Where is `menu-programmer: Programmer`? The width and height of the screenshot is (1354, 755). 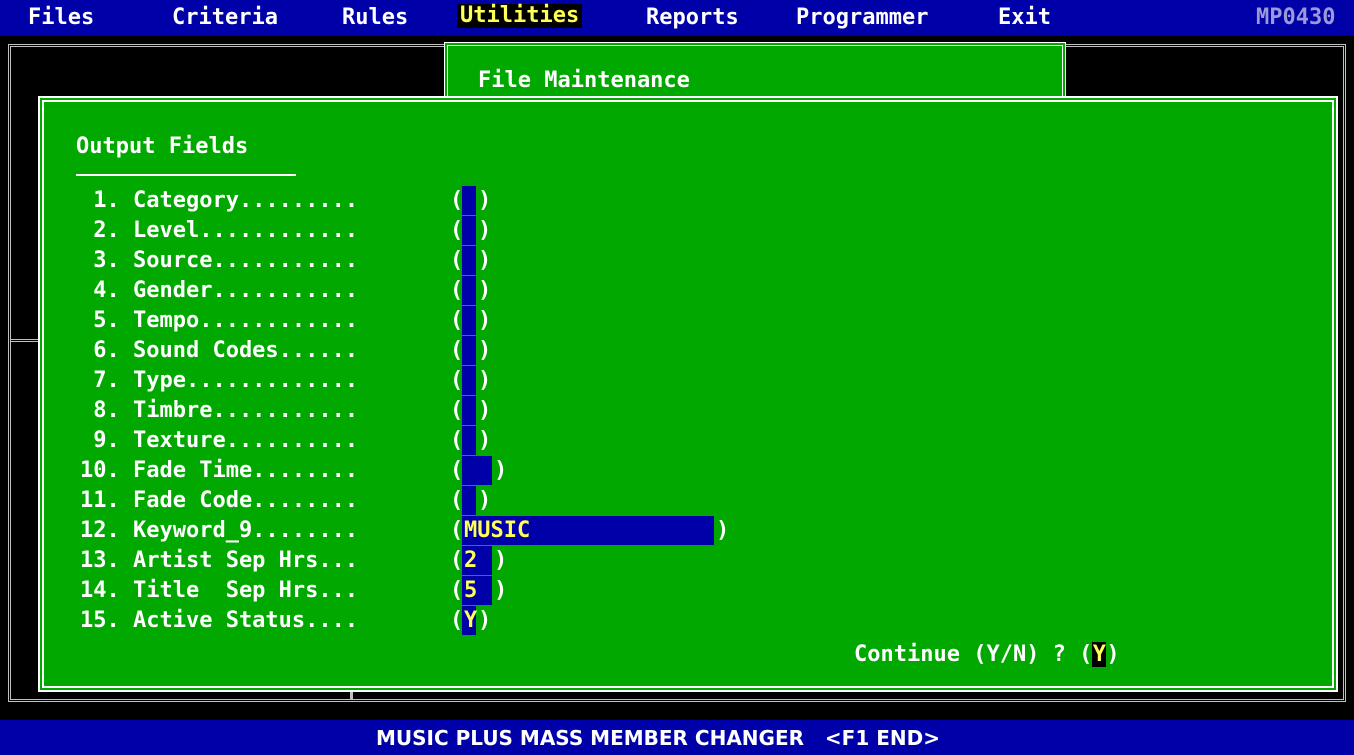 menu-programmer: Programmer is located at coordinates (862, 18).